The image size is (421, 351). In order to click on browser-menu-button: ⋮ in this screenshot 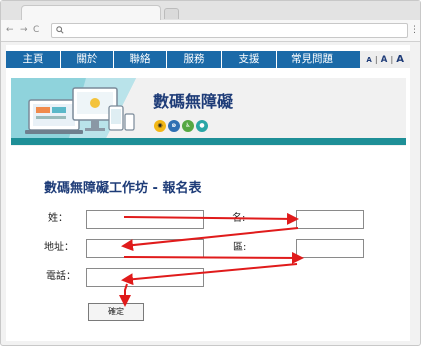, I will do `click(414, 30)`.